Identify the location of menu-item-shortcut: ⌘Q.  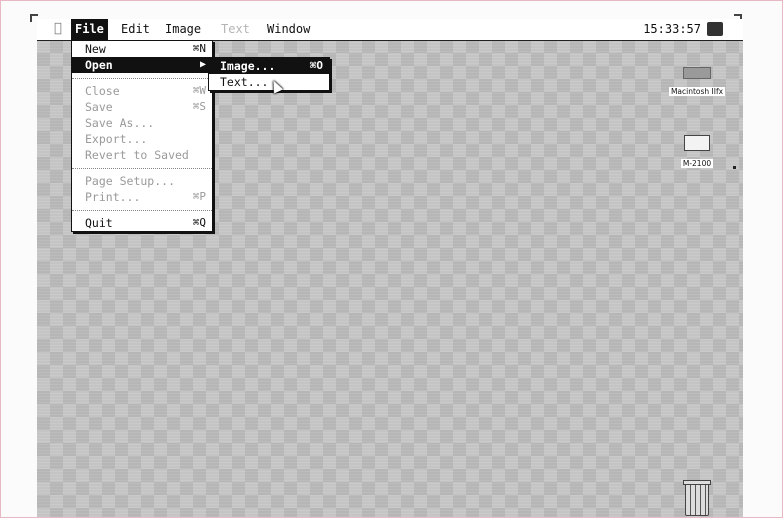
(199, 222).